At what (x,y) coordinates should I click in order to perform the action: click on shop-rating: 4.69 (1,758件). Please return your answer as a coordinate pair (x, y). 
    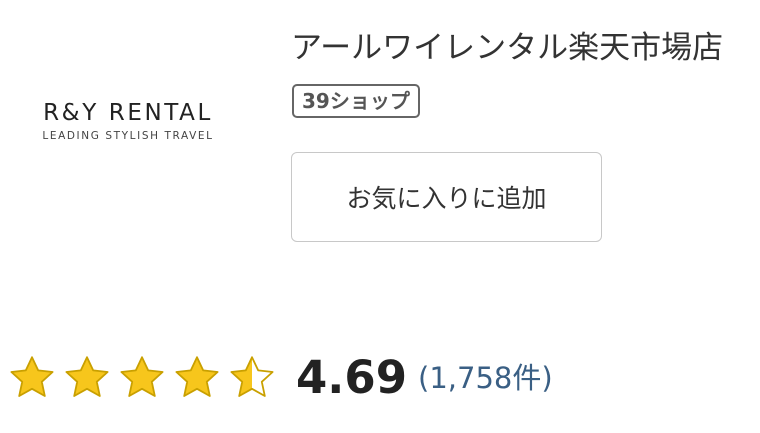
    Looking at the image, I should click on (280, 378).